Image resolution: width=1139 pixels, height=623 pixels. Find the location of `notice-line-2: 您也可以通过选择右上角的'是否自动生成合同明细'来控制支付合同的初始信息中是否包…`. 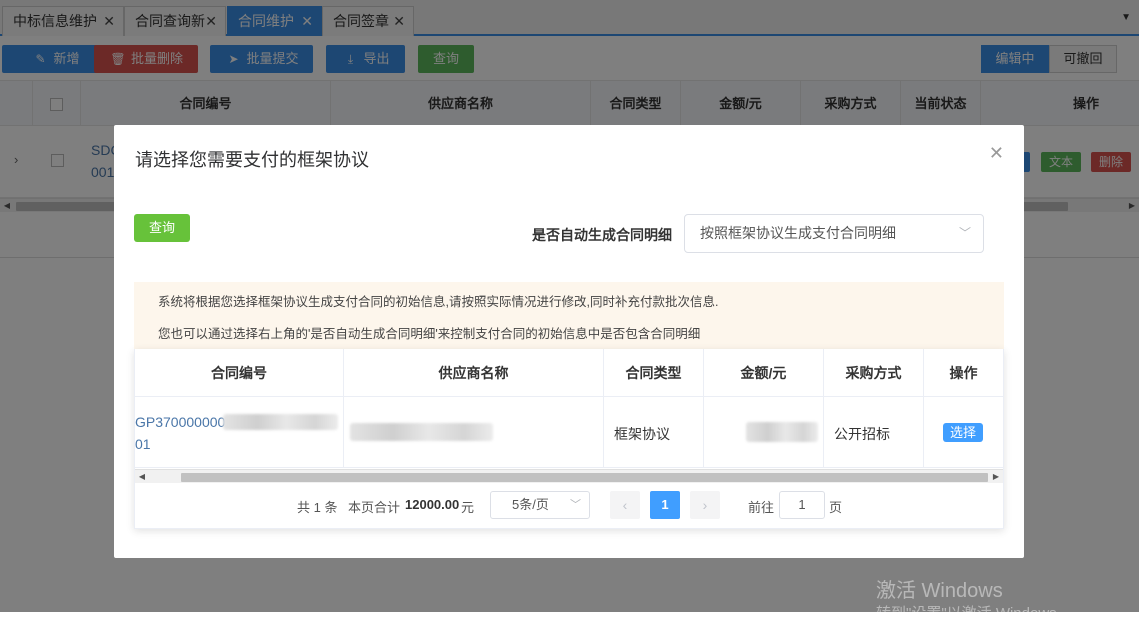

notice-line-2: 您也可以通过选择右上角的'是否自动生成合同明细'来控制支付合同的初始信息中是否包… is located at coordinates (429, 334).